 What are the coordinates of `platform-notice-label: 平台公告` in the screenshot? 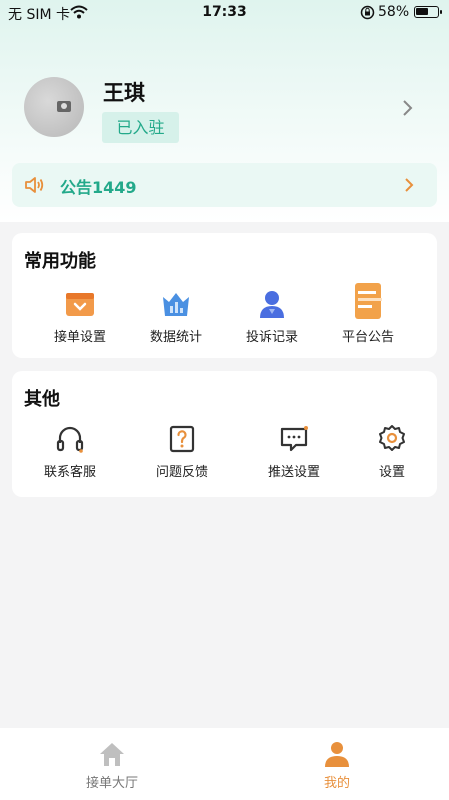 It's located at (367, 337).